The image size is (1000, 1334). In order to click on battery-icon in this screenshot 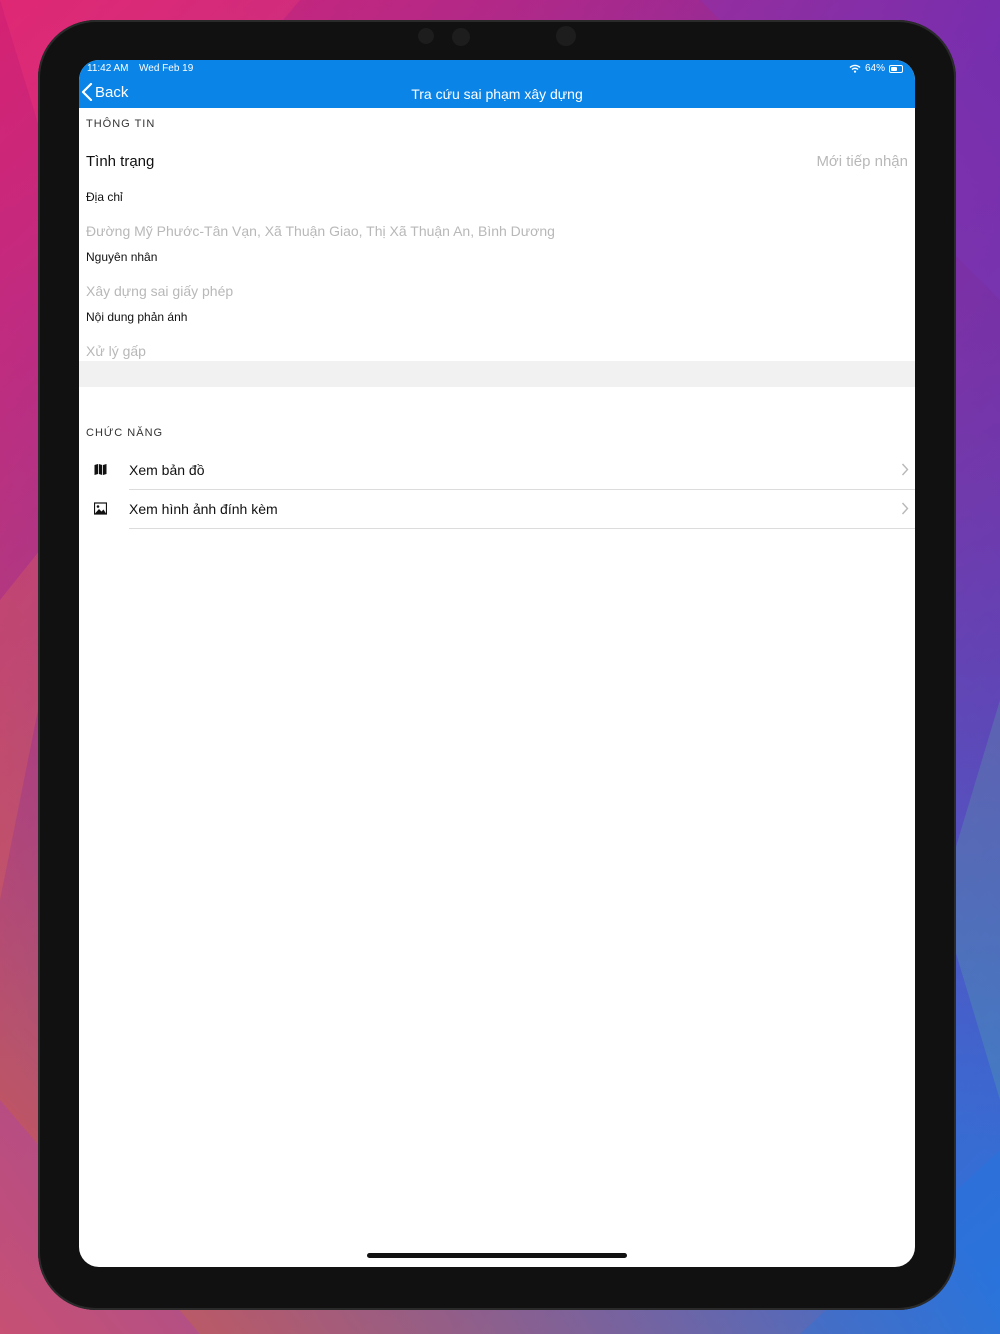, I will do `click(896, 68)`.